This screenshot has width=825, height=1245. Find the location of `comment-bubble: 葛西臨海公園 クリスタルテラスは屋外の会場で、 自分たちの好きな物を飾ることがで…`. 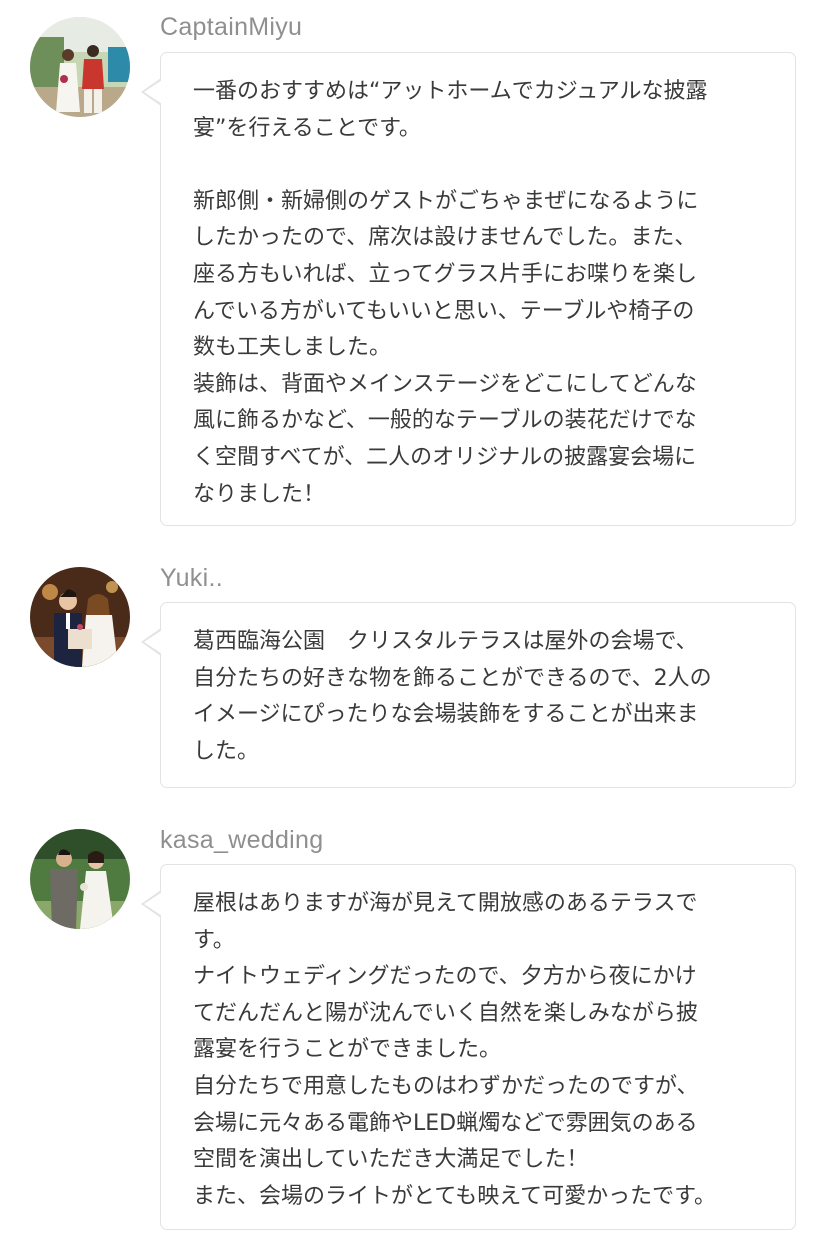

comment-bubble: 葛西臨海公園 クリスタルテラスは屋外の会場で、 自分たちの好きな物を飾ることがで… is located at coordinates (468, 695).